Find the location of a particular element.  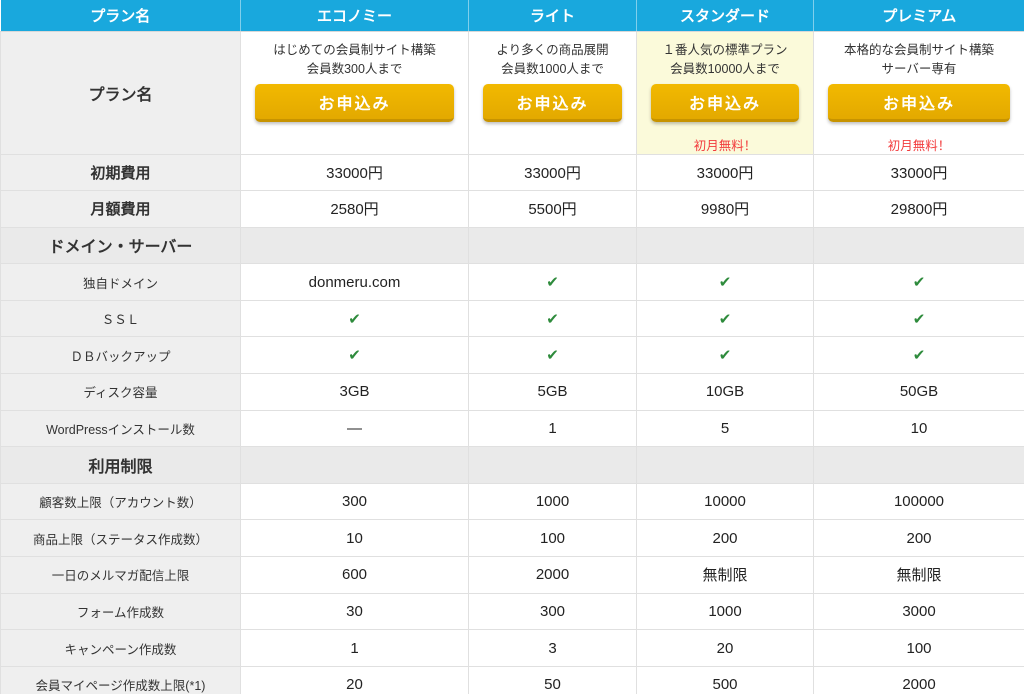

row-label: ＤＢバックアップ is located at coordinates (120, 355).